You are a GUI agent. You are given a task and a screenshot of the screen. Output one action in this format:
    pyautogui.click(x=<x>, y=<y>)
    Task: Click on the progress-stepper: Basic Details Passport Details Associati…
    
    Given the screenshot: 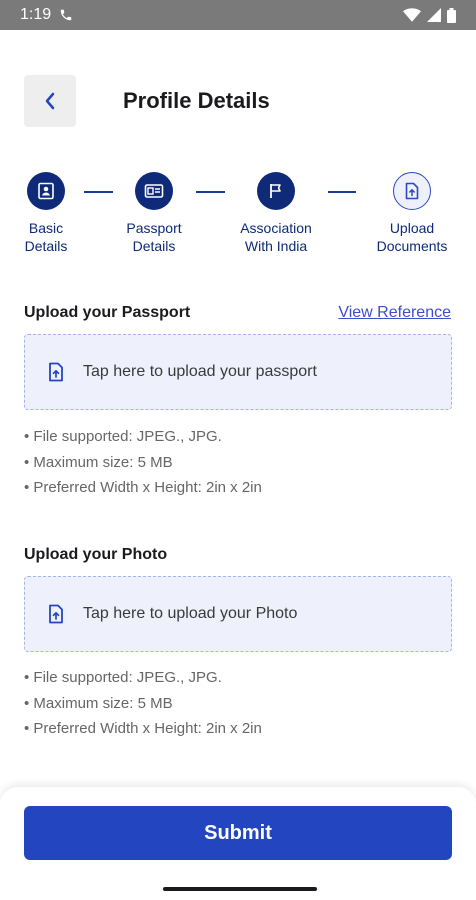 What is the action you would take?
    pyautogui.click(x=238, y=217)
    